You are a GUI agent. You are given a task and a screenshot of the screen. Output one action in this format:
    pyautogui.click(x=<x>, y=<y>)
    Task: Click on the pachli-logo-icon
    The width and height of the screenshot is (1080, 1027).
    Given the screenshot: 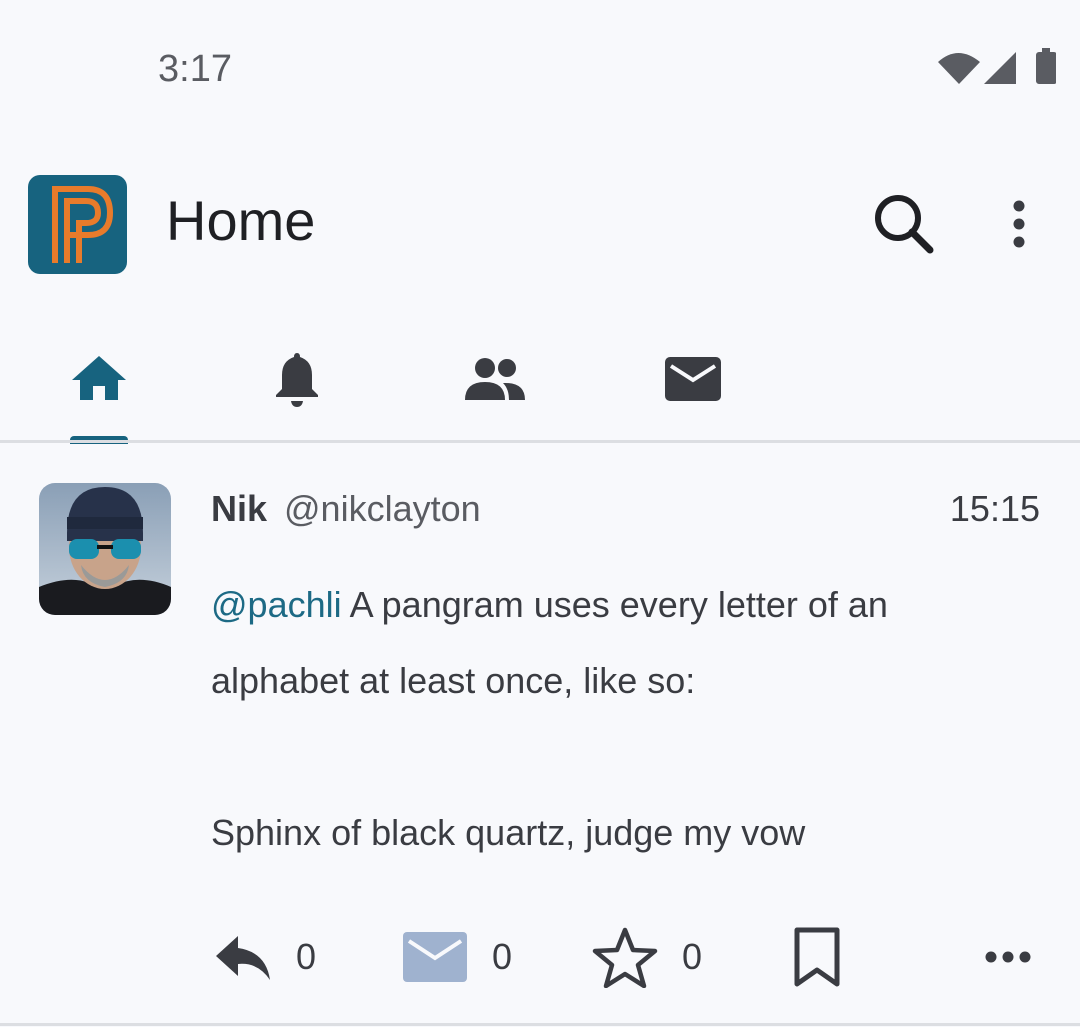 What is the action you would take?
    pyautogui.click(x=83, y=224)
    